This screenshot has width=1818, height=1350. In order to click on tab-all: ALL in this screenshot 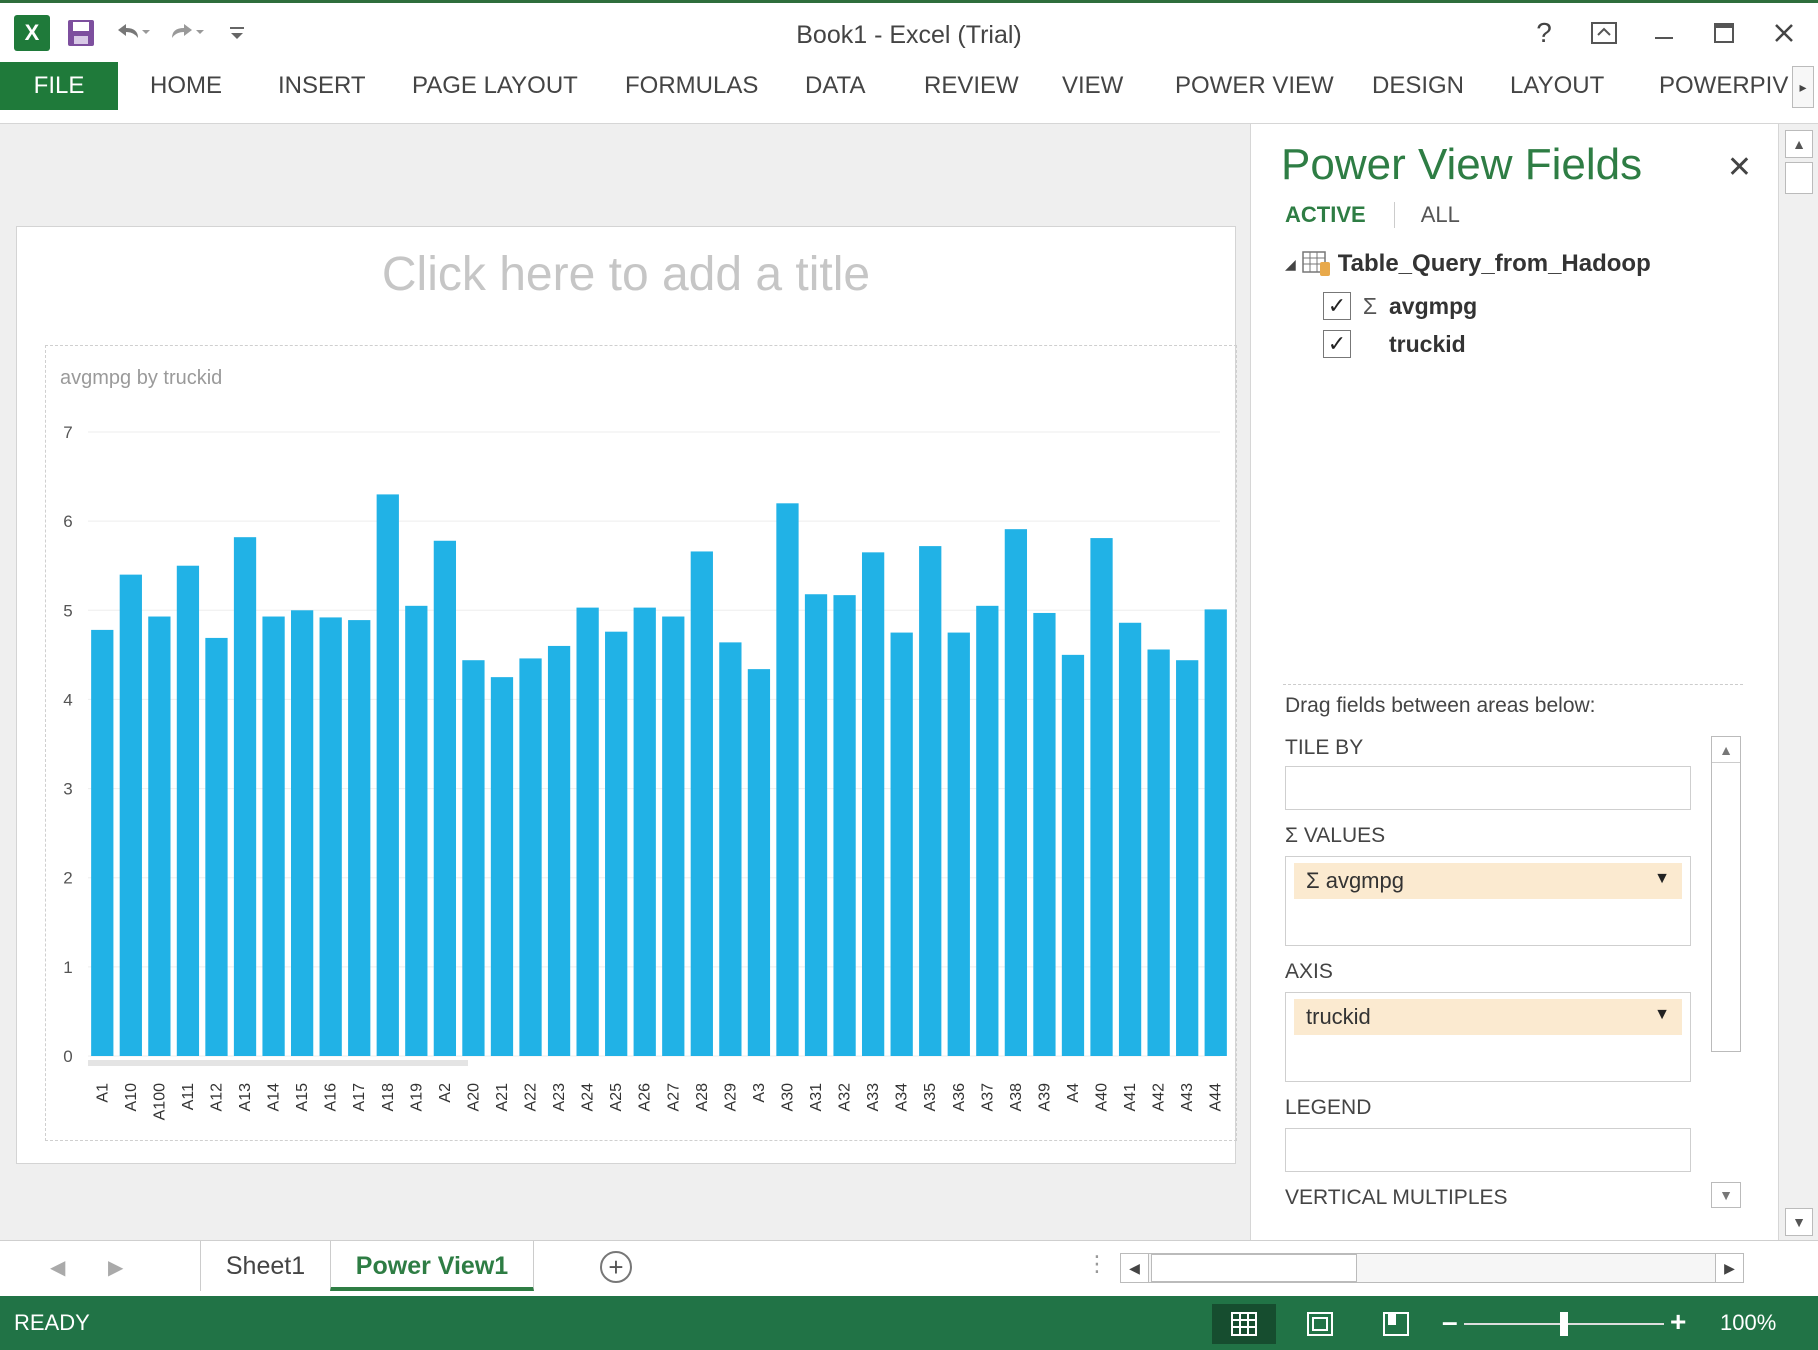, I will do `click(1427, 215)`.